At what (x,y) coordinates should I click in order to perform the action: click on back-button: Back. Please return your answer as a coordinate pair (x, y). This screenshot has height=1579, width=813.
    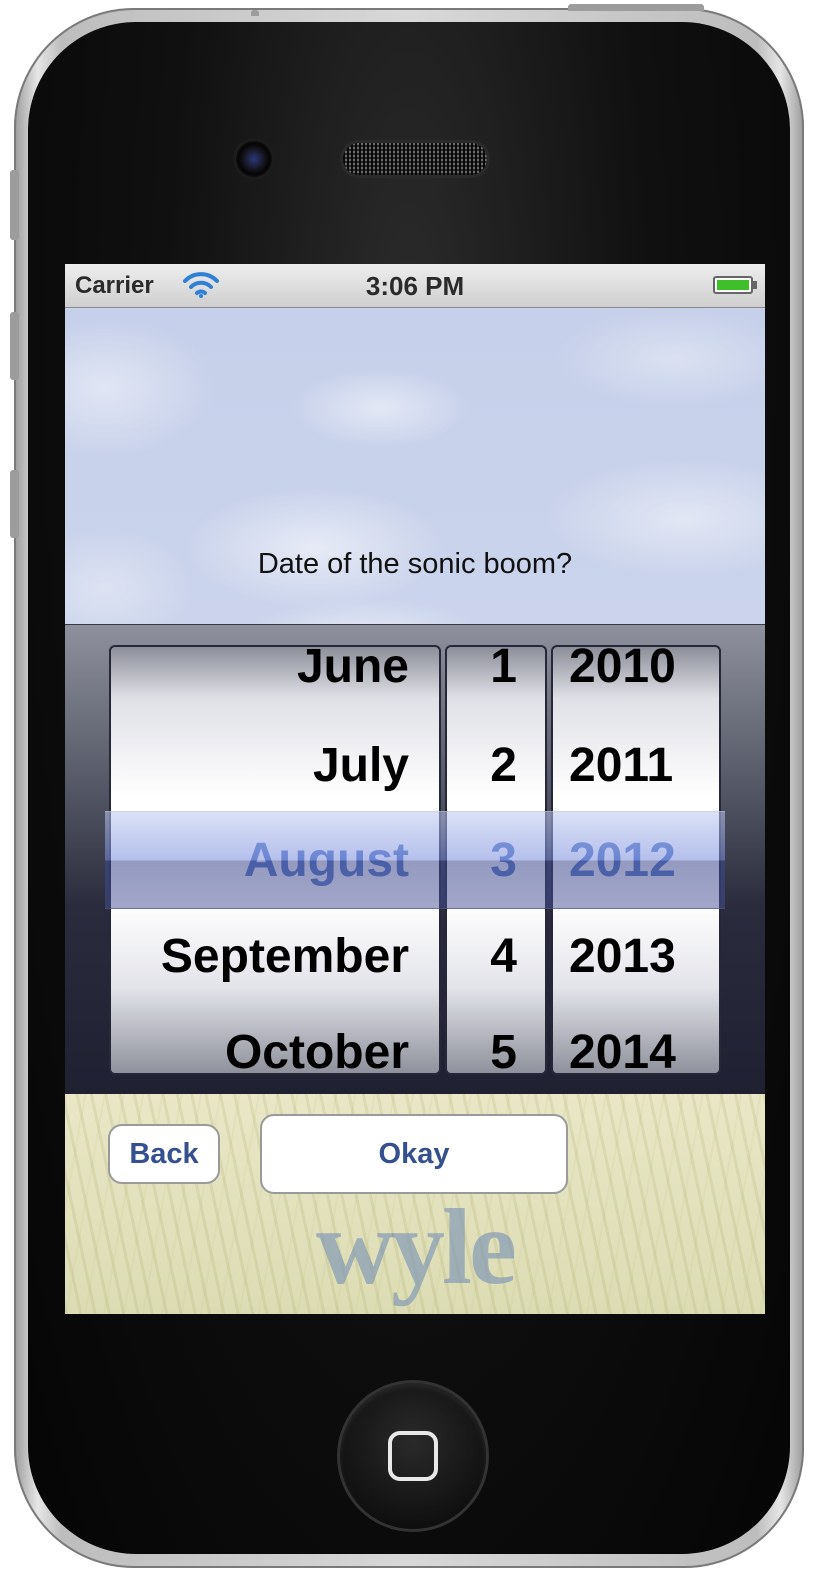
    Looking at the image, I should click on (164, 1154).